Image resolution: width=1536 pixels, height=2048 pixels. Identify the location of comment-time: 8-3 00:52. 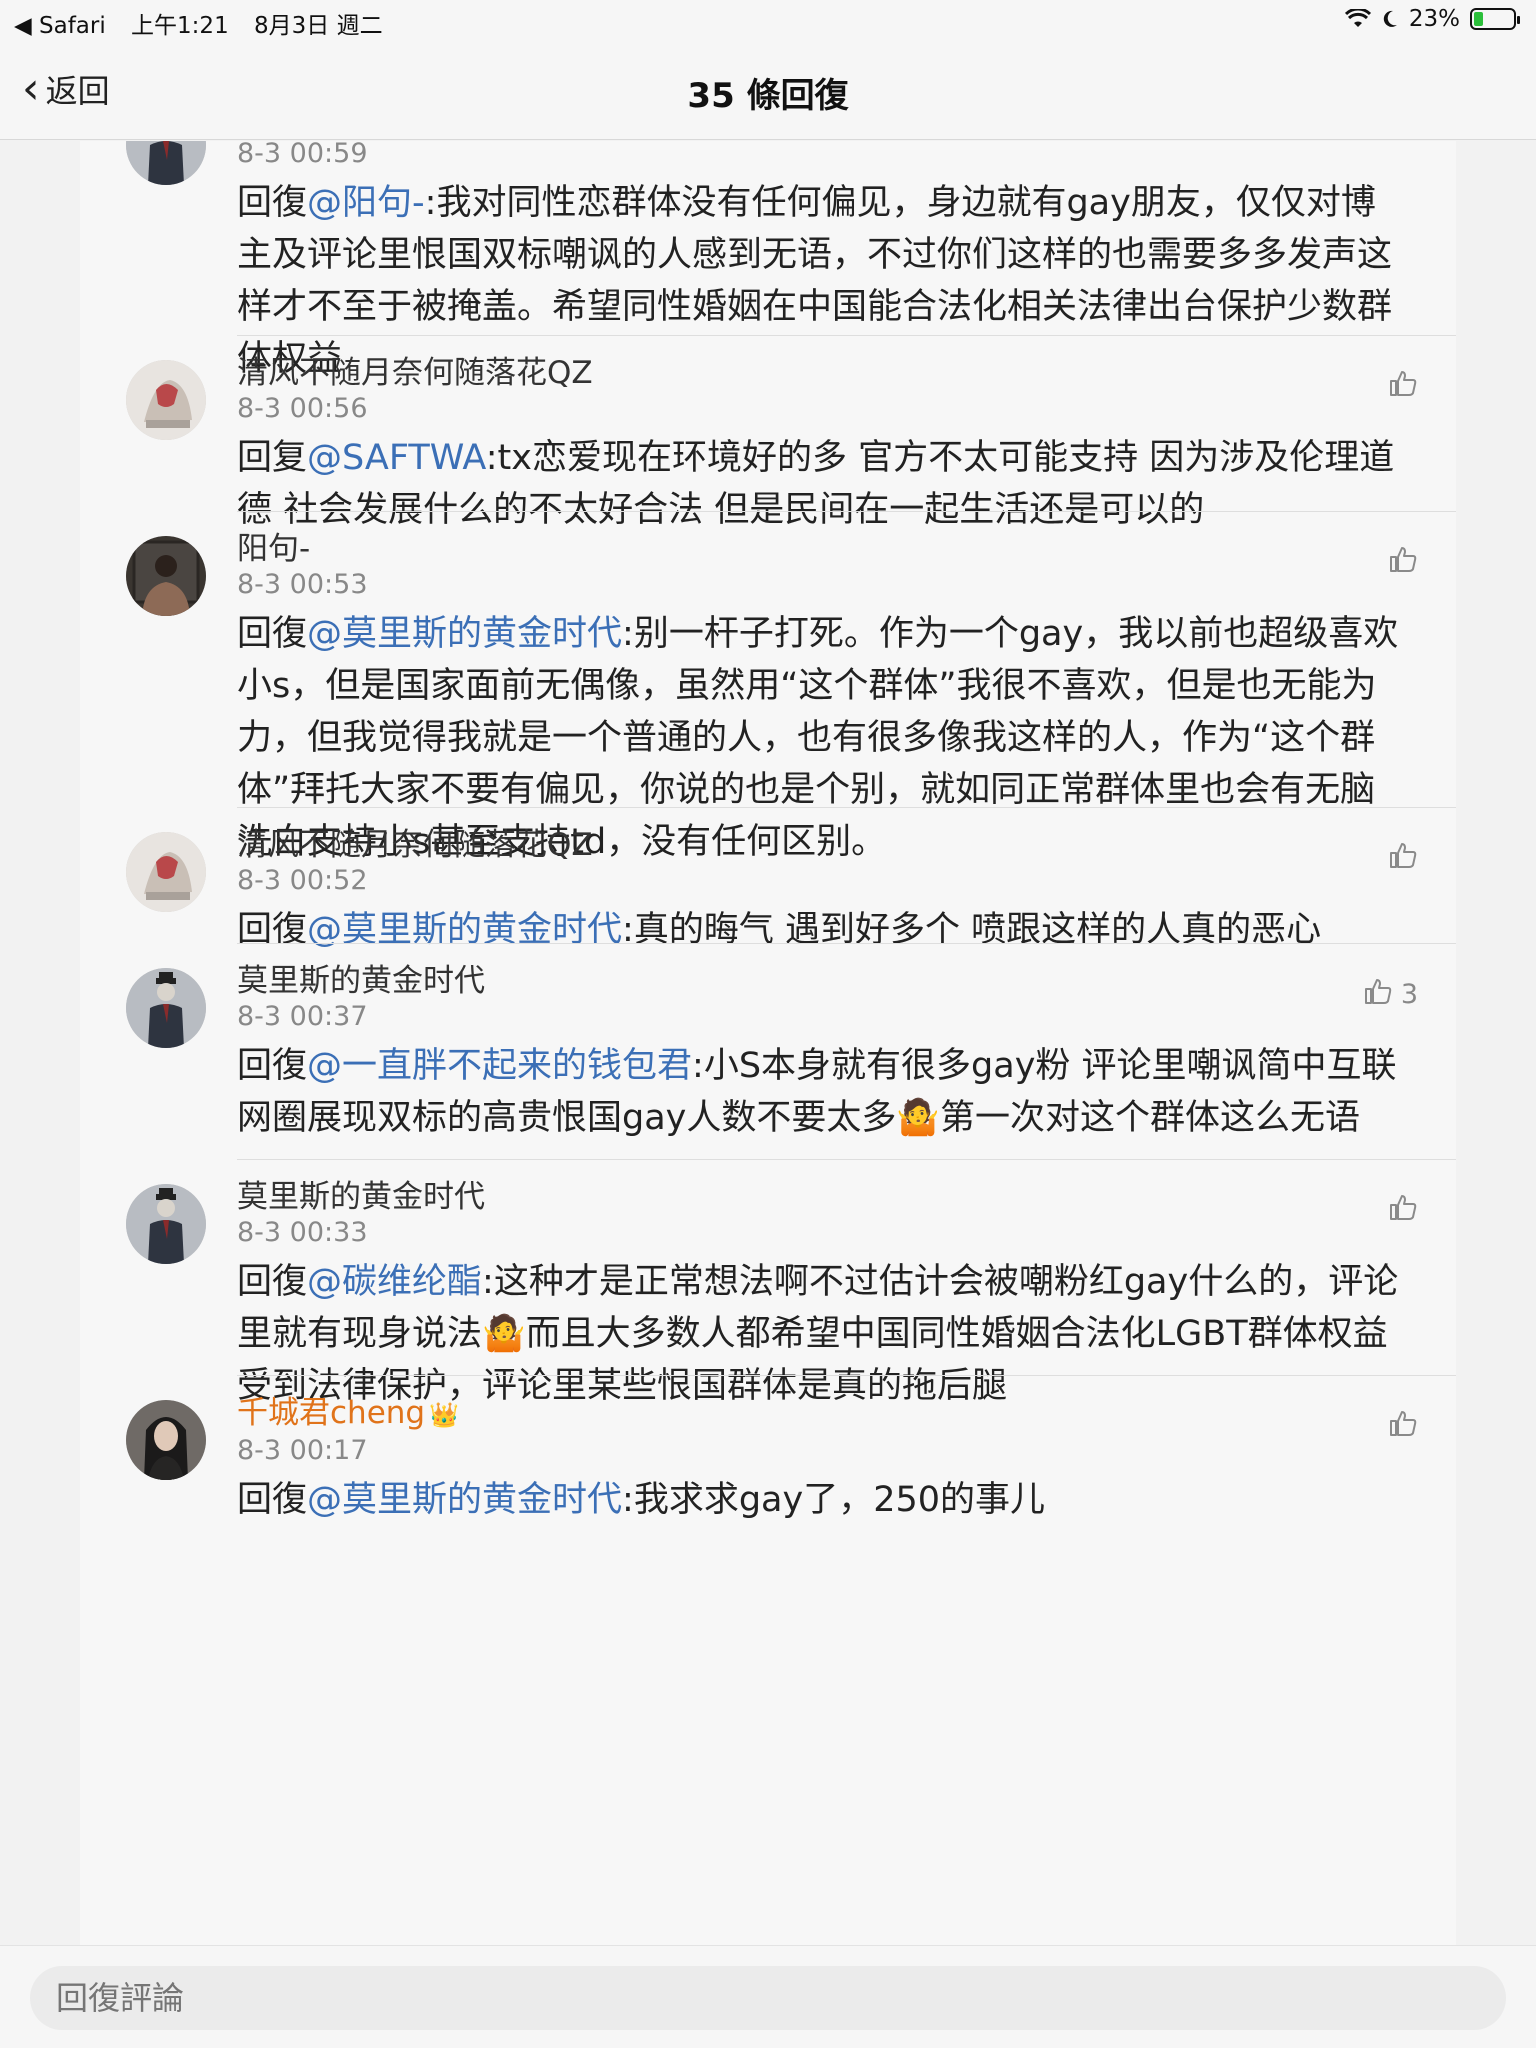
(302, 880).